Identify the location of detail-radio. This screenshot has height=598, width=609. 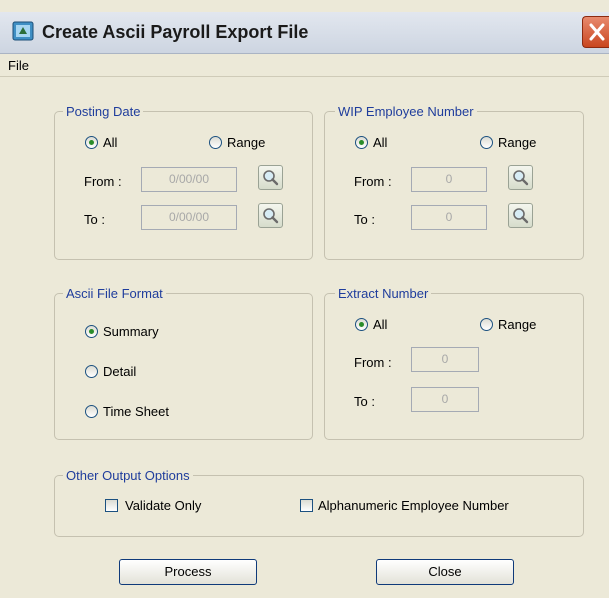
(91, 371).